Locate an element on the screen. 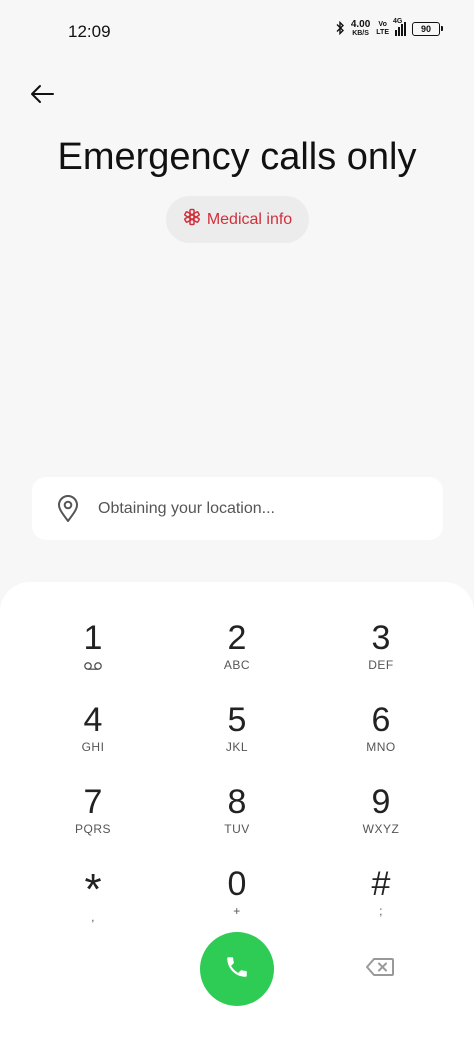 This screenshot has height=1053, width=474. dial-key-letters: PQRS is located at coordinates (92, 829).